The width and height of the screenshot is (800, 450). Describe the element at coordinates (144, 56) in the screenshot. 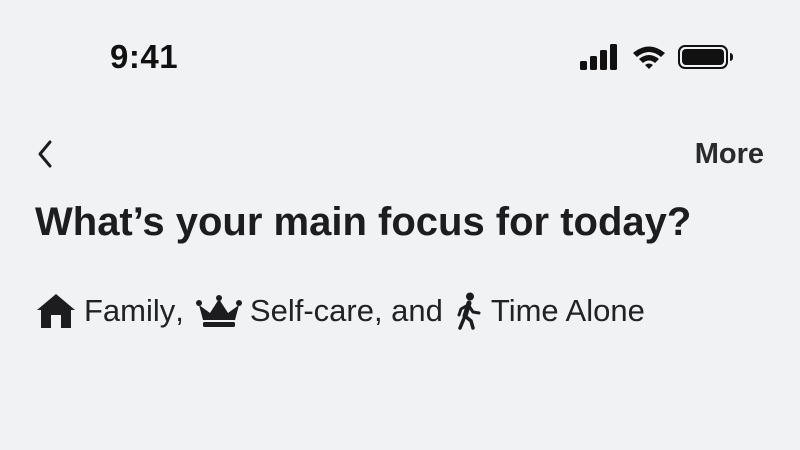

I see `status-time: 9:41` at that location.